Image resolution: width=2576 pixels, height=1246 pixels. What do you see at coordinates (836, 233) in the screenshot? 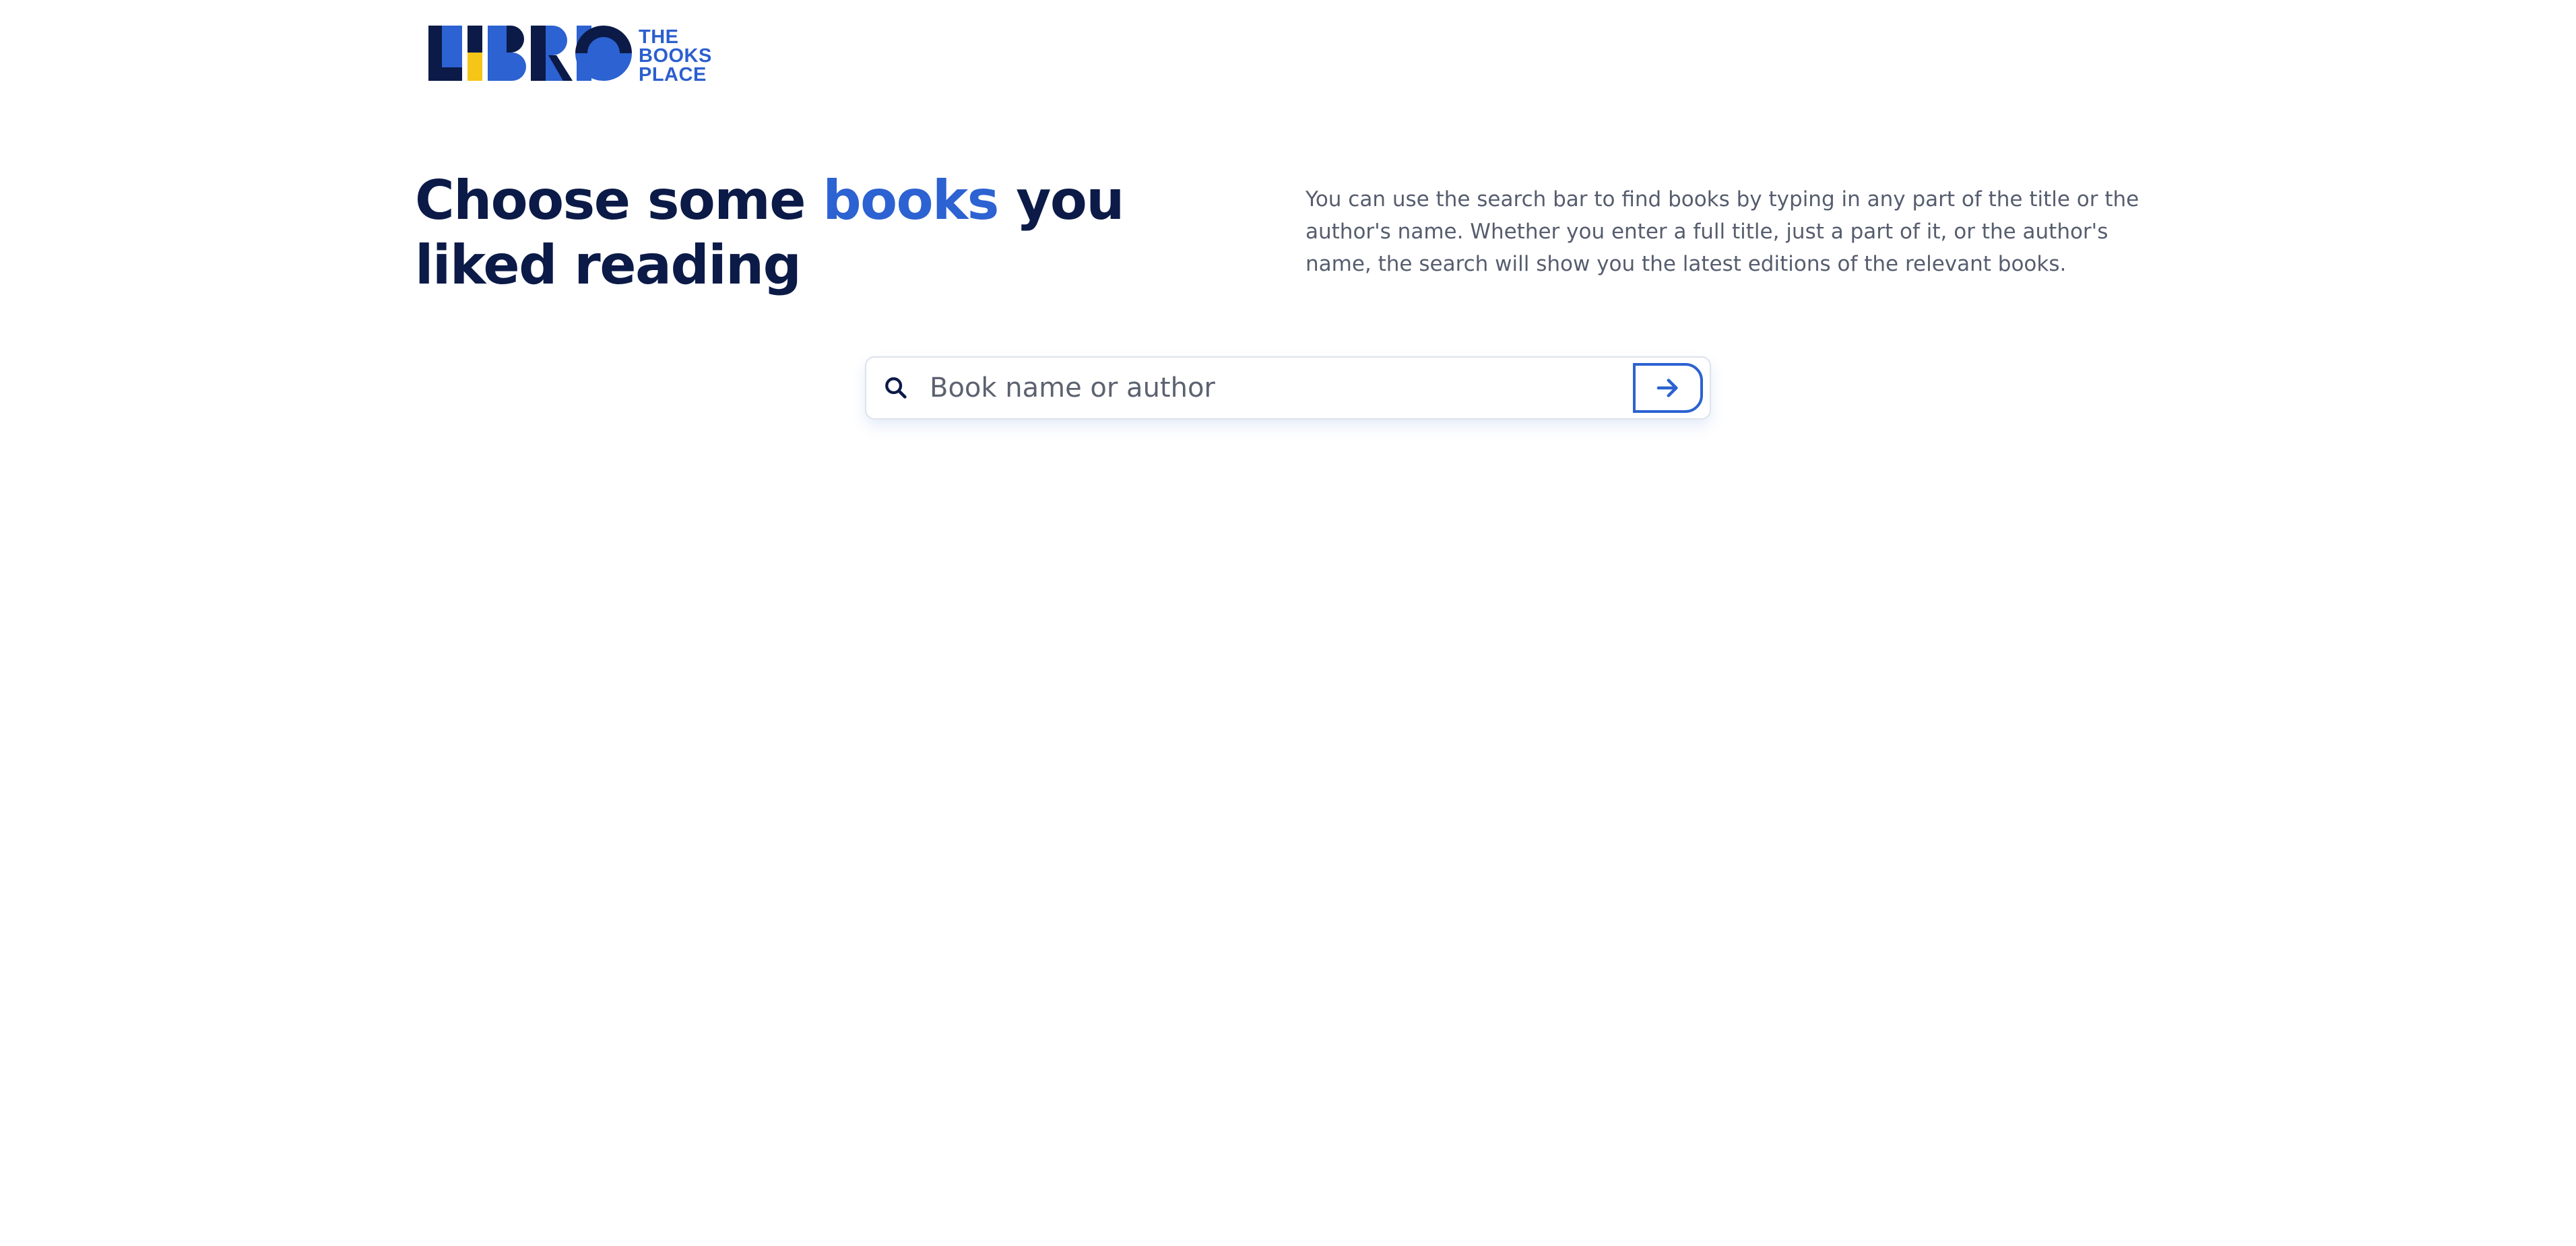
I see `page-title: Choose some books you liked reading` at bounding box center [836, 233].